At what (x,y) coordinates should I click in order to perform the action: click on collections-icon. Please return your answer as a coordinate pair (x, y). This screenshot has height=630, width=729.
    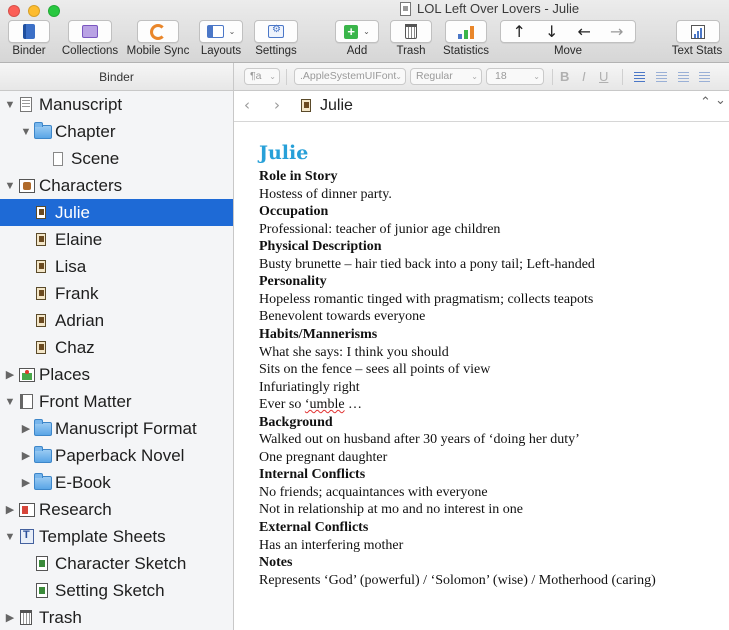
    Looking at the image, I should click on (90, 31).